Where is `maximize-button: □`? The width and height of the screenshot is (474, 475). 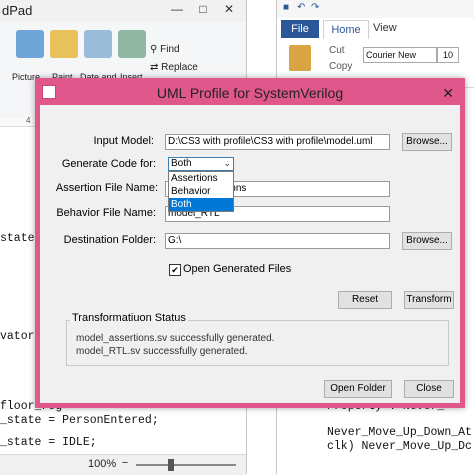 maximize-button: □ is located at coordinates (203, 9).